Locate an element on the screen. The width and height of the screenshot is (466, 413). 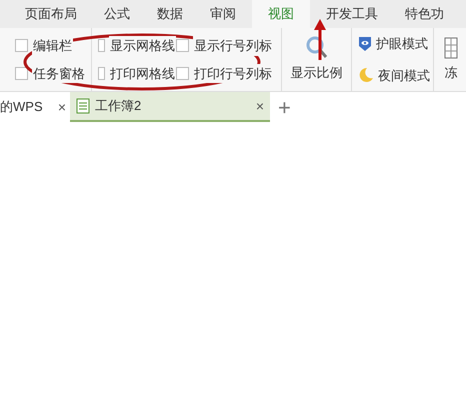
freeze-button: 冻 is located at coordinates (446, 59).